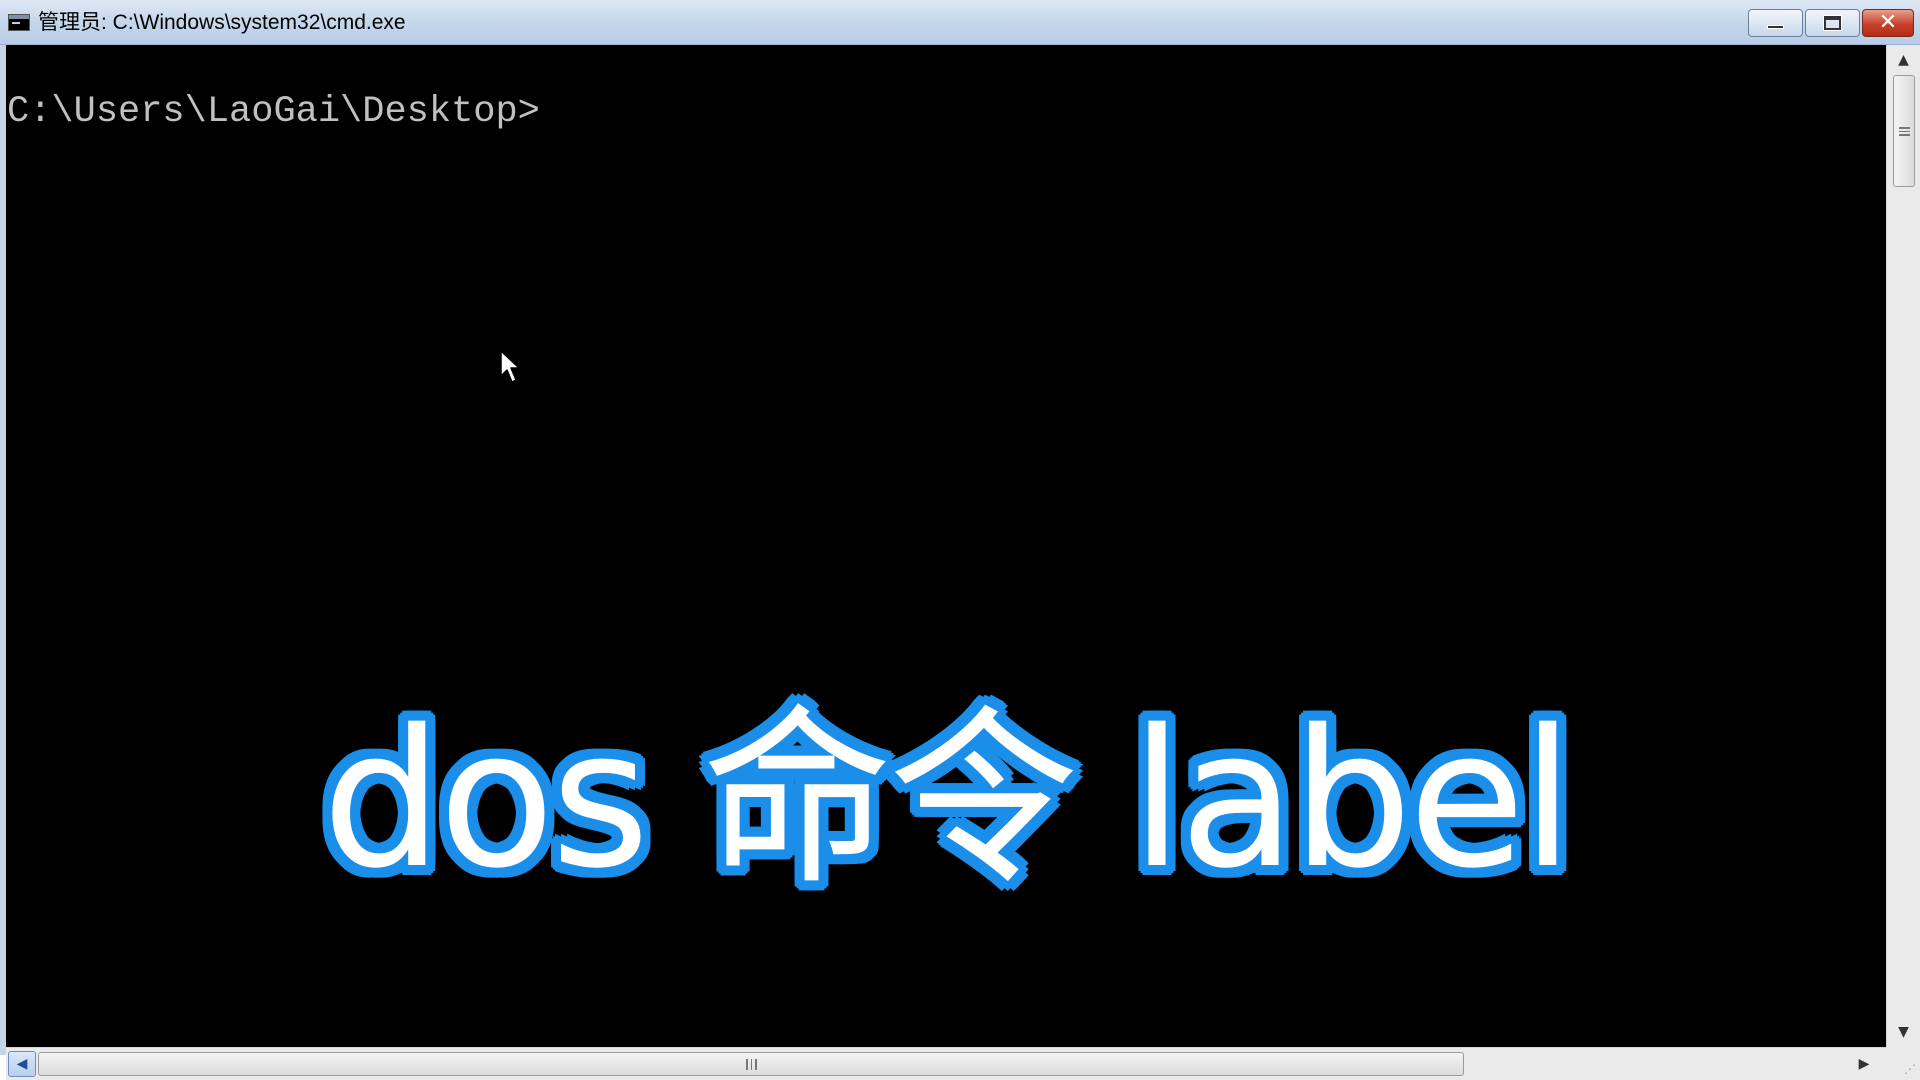 The image size is (1920, 1080). I want to click on mouse-pointer-icon, so click(510, 366).